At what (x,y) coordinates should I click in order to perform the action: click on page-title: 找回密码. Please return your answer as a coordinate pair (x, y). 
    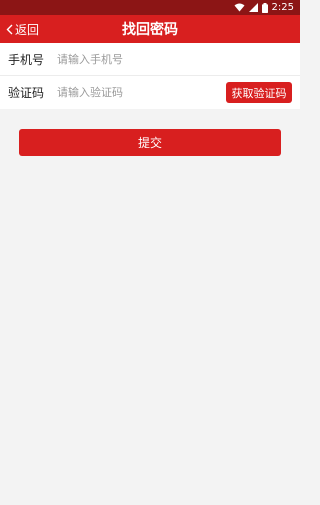
    Looking at the image, I should click on (150, 30).